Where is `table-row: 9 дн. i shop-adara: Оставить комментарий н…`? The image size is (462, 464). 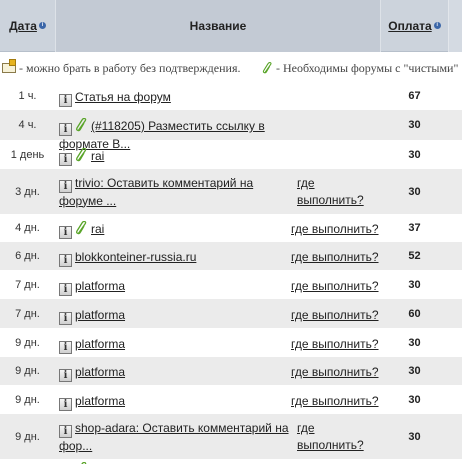
table-row: 9 дн. i shop-adara: Оставить комментарий н… is located at coordinates (231, 436).